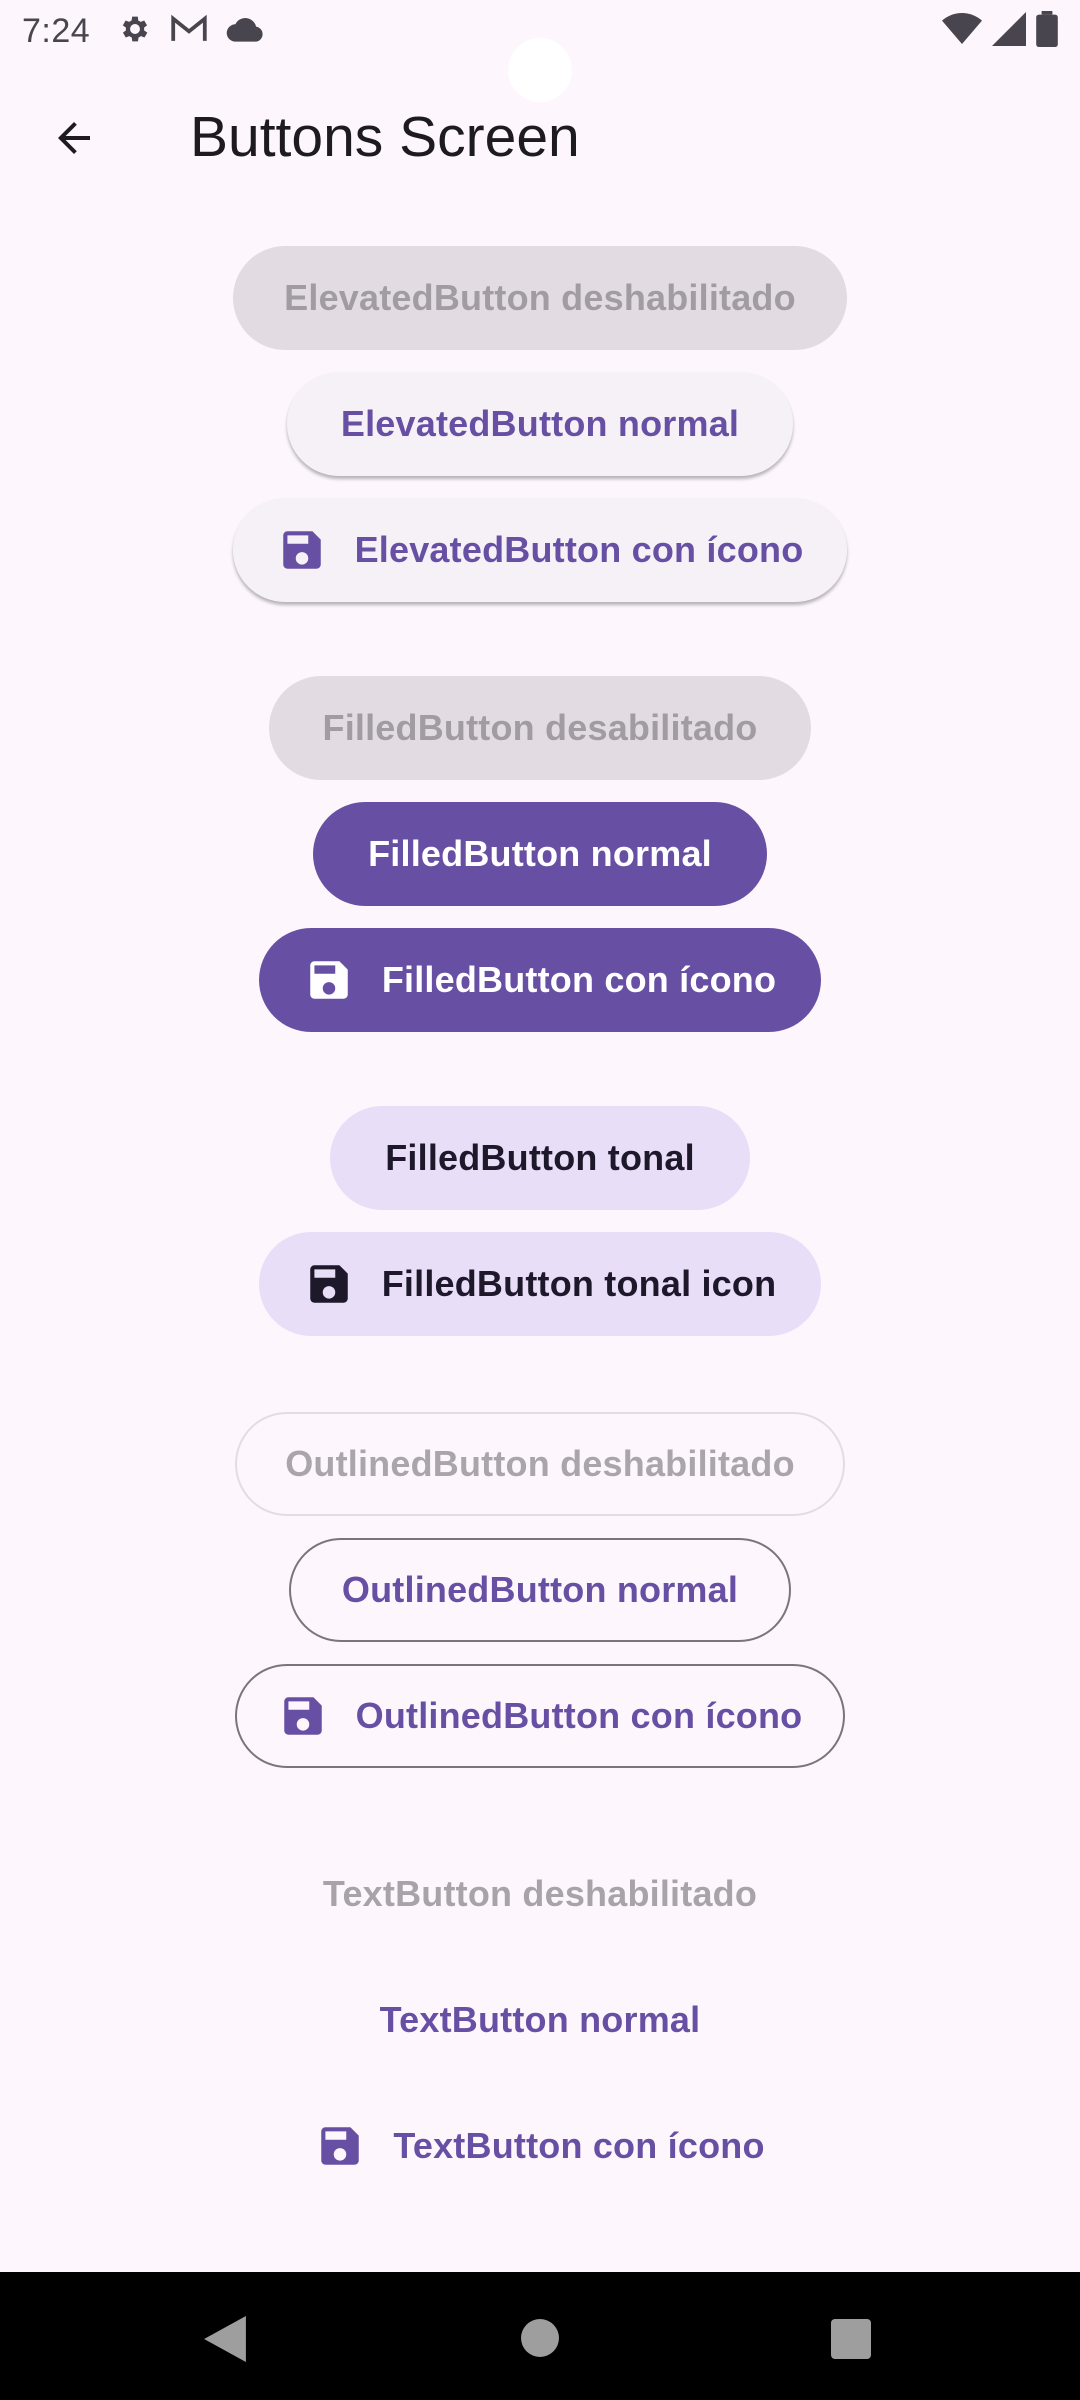 Image resolution: width=1080 pixels, height=2400 pixels. I want to click on button-label: ElevatedButton con ícono, so click(579, 549).